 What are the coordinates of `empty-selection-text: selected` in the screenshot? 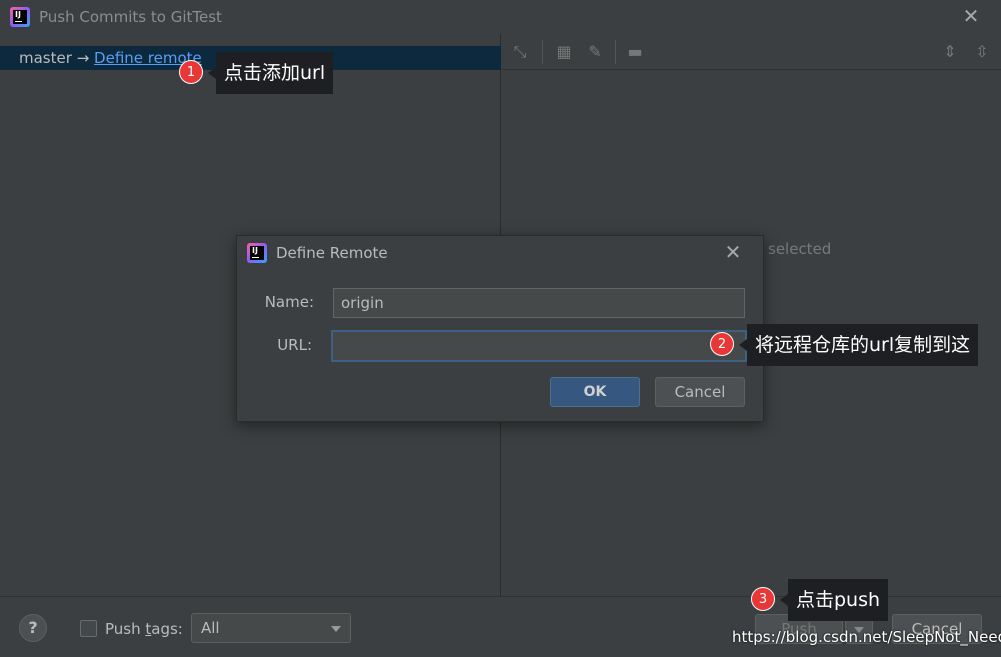 It's located at (800, 249).